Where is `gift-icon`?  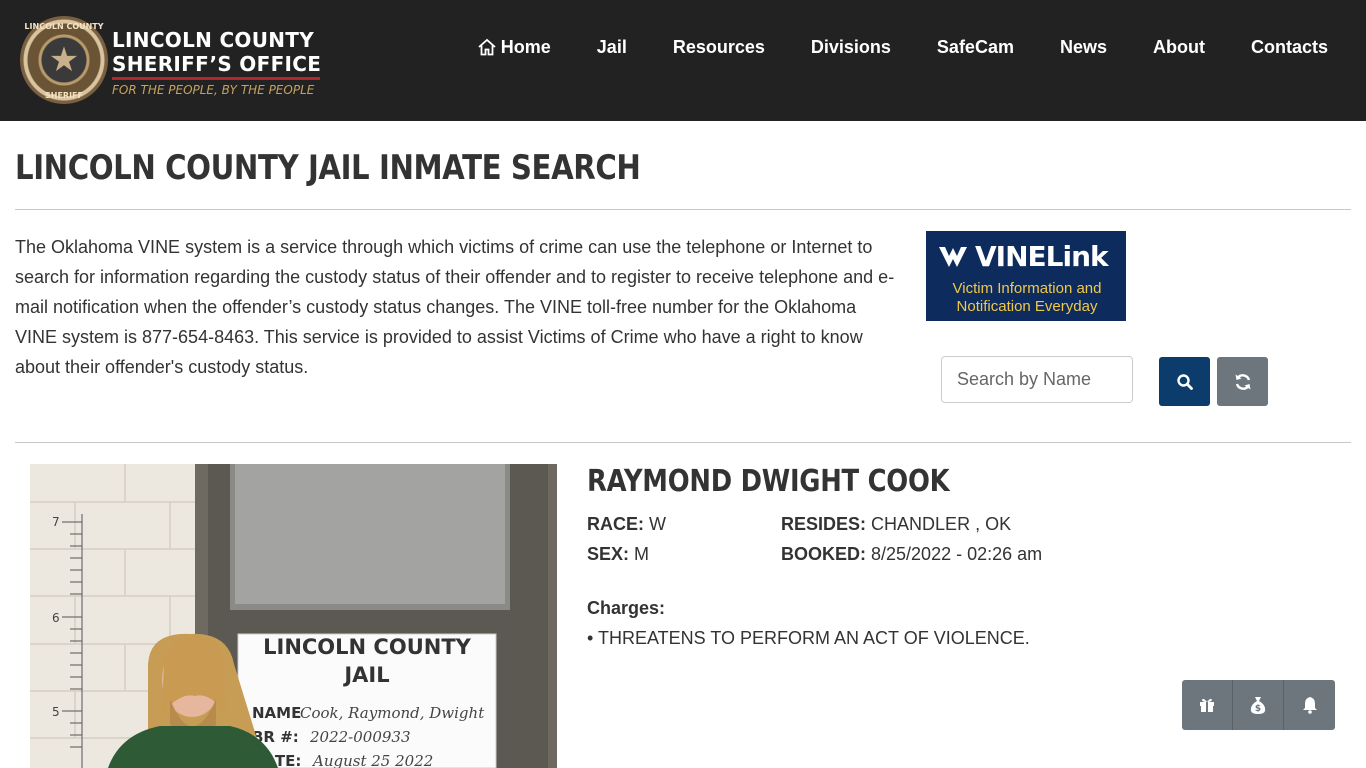 gift-icon is located at coordinates (1207, 705).